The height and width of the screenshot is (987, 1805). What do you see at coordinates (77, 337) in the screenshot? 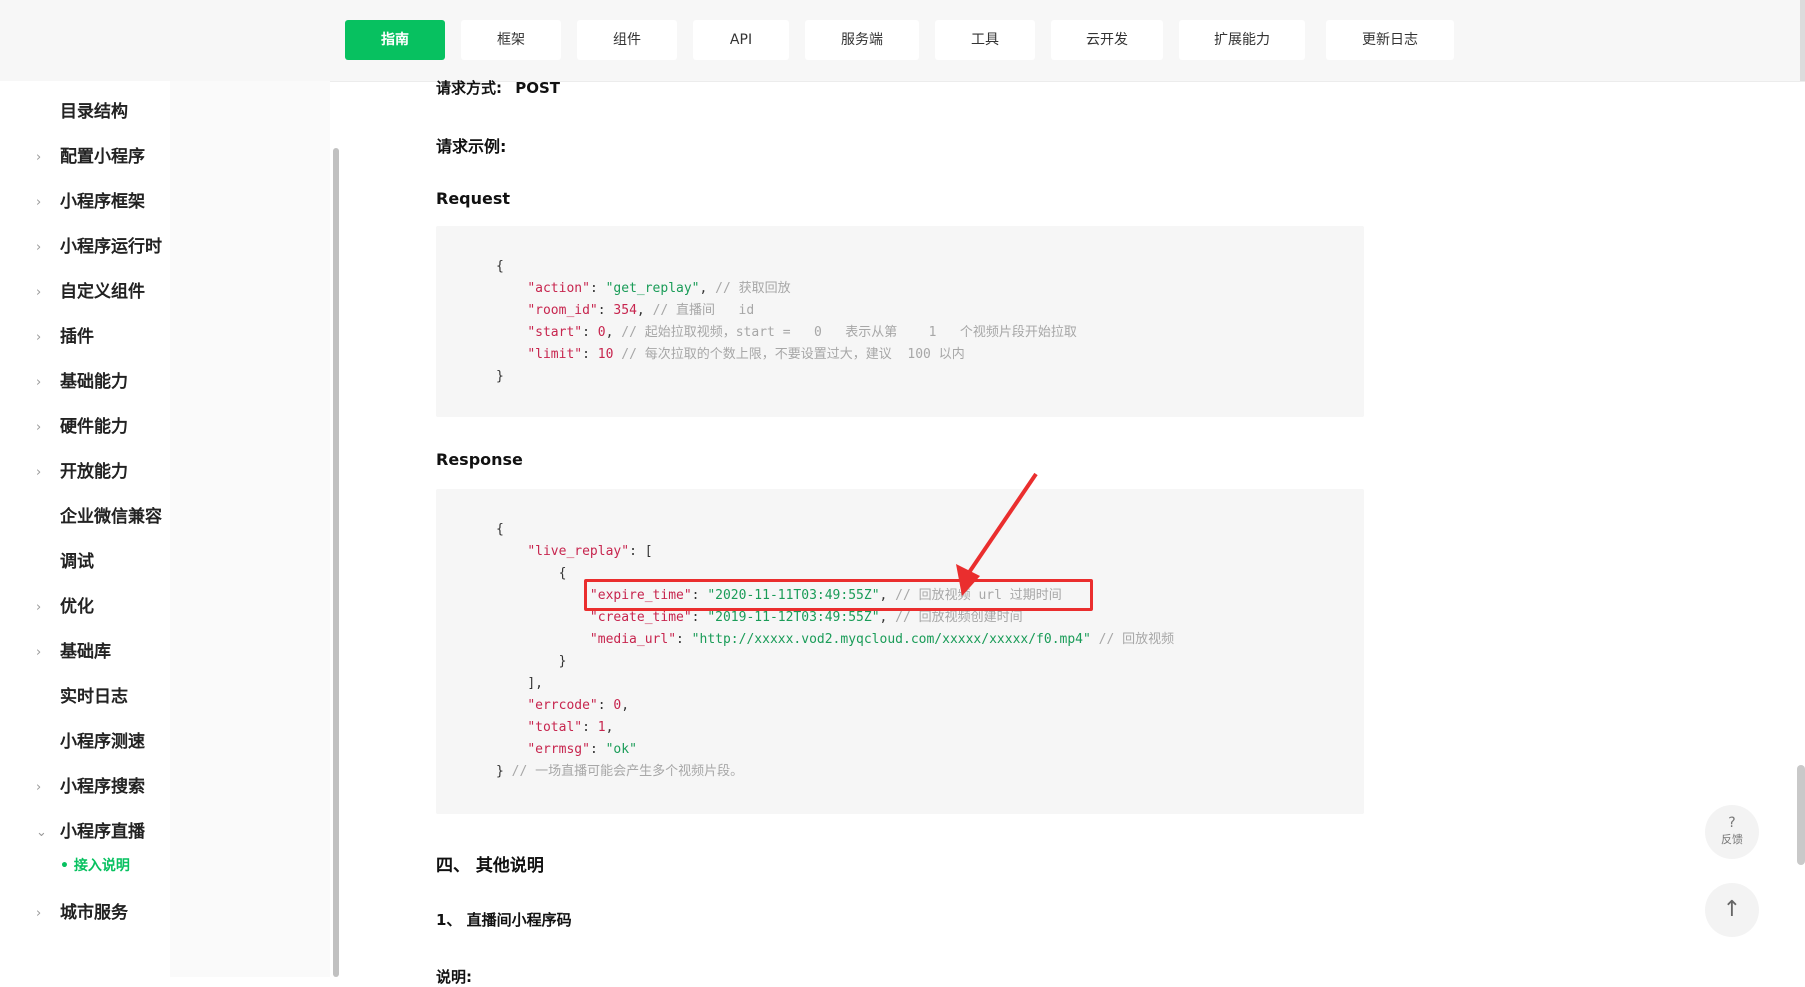
I see `sidebar-item-label: 插件` at bounding box center [77, 337].